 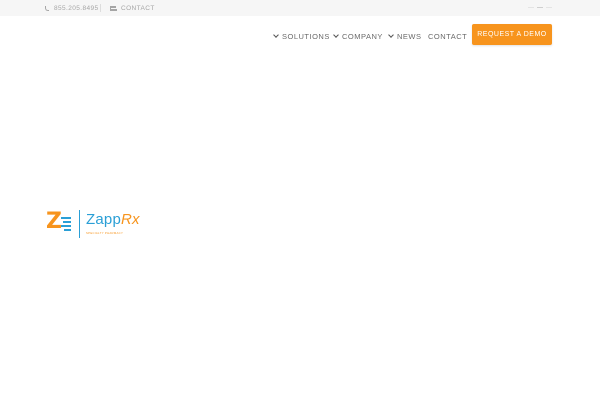 I want to click on logo-separator, so click(x=79, y=224).